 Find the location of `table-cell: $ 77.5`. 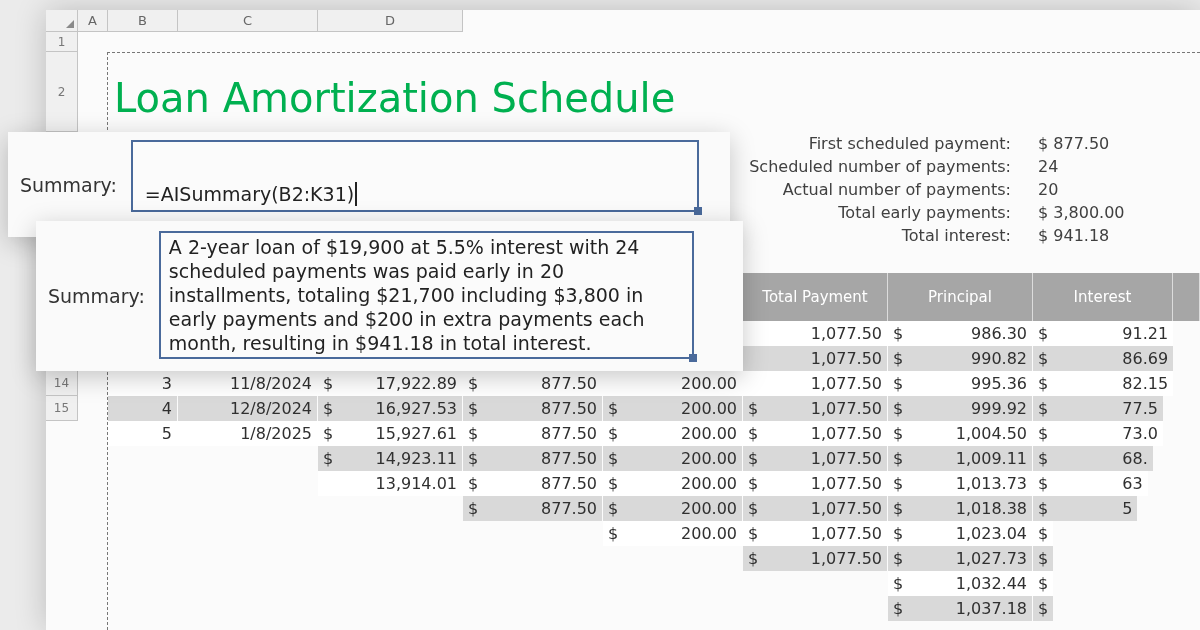

table-cell: $ 77.5 is located at coordinates (1098, 408).